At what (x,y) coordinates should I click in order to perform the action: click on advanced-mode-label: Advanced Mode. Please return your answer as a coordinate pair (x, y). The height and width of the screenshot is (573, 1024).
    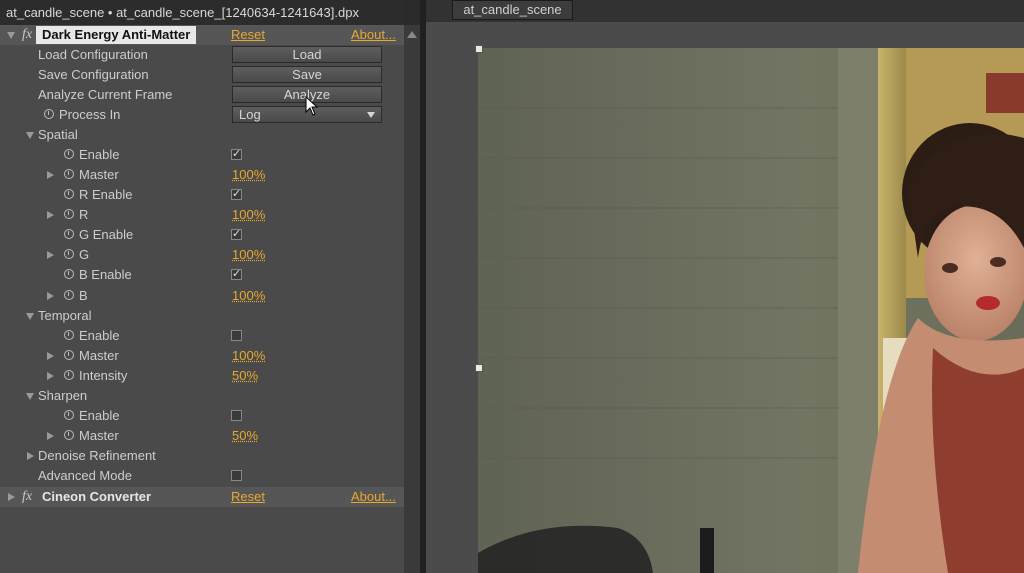
    Looking at the image, I should click on (85, 475).